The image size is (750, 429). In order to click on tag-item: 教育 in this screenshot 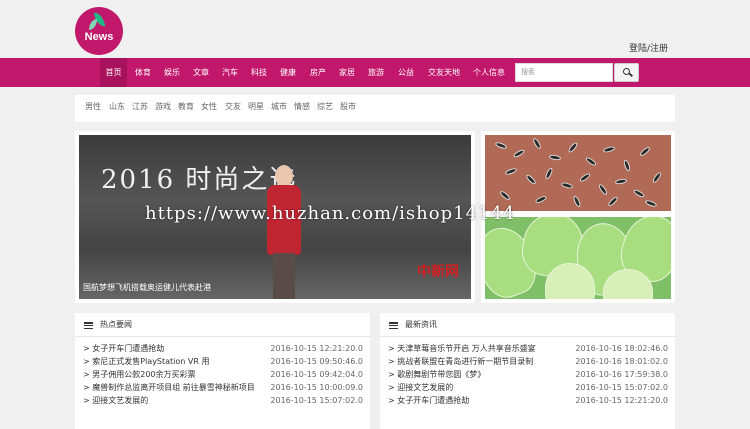, I will do `click(186, 107)`.